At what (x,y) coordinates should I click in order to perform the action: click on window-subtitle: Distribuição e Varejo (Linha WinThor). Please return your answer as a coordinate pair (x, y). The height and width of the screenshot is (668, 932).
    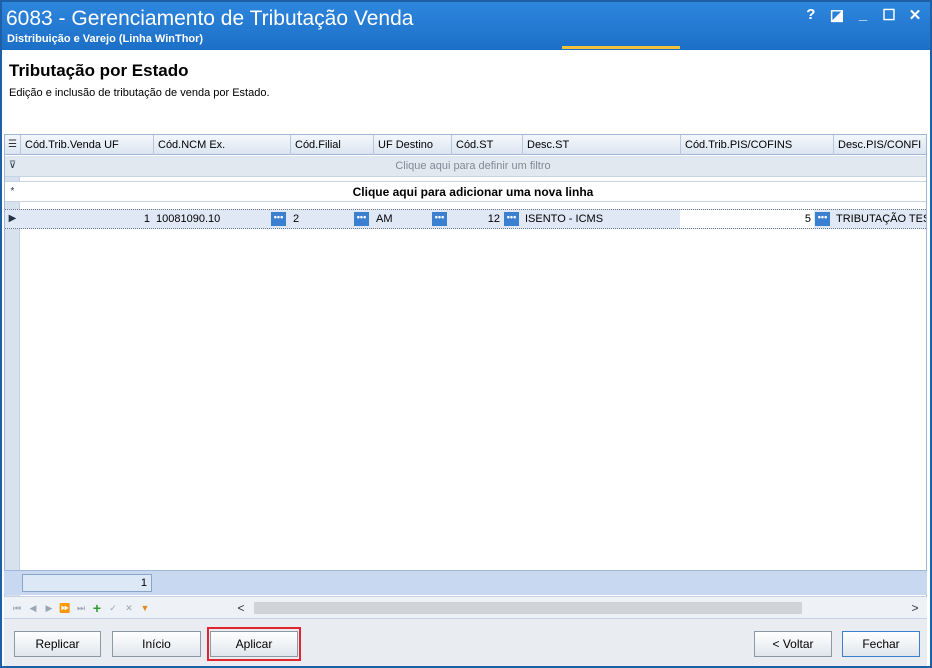
    Looking at the image, I should click on (105, 39).